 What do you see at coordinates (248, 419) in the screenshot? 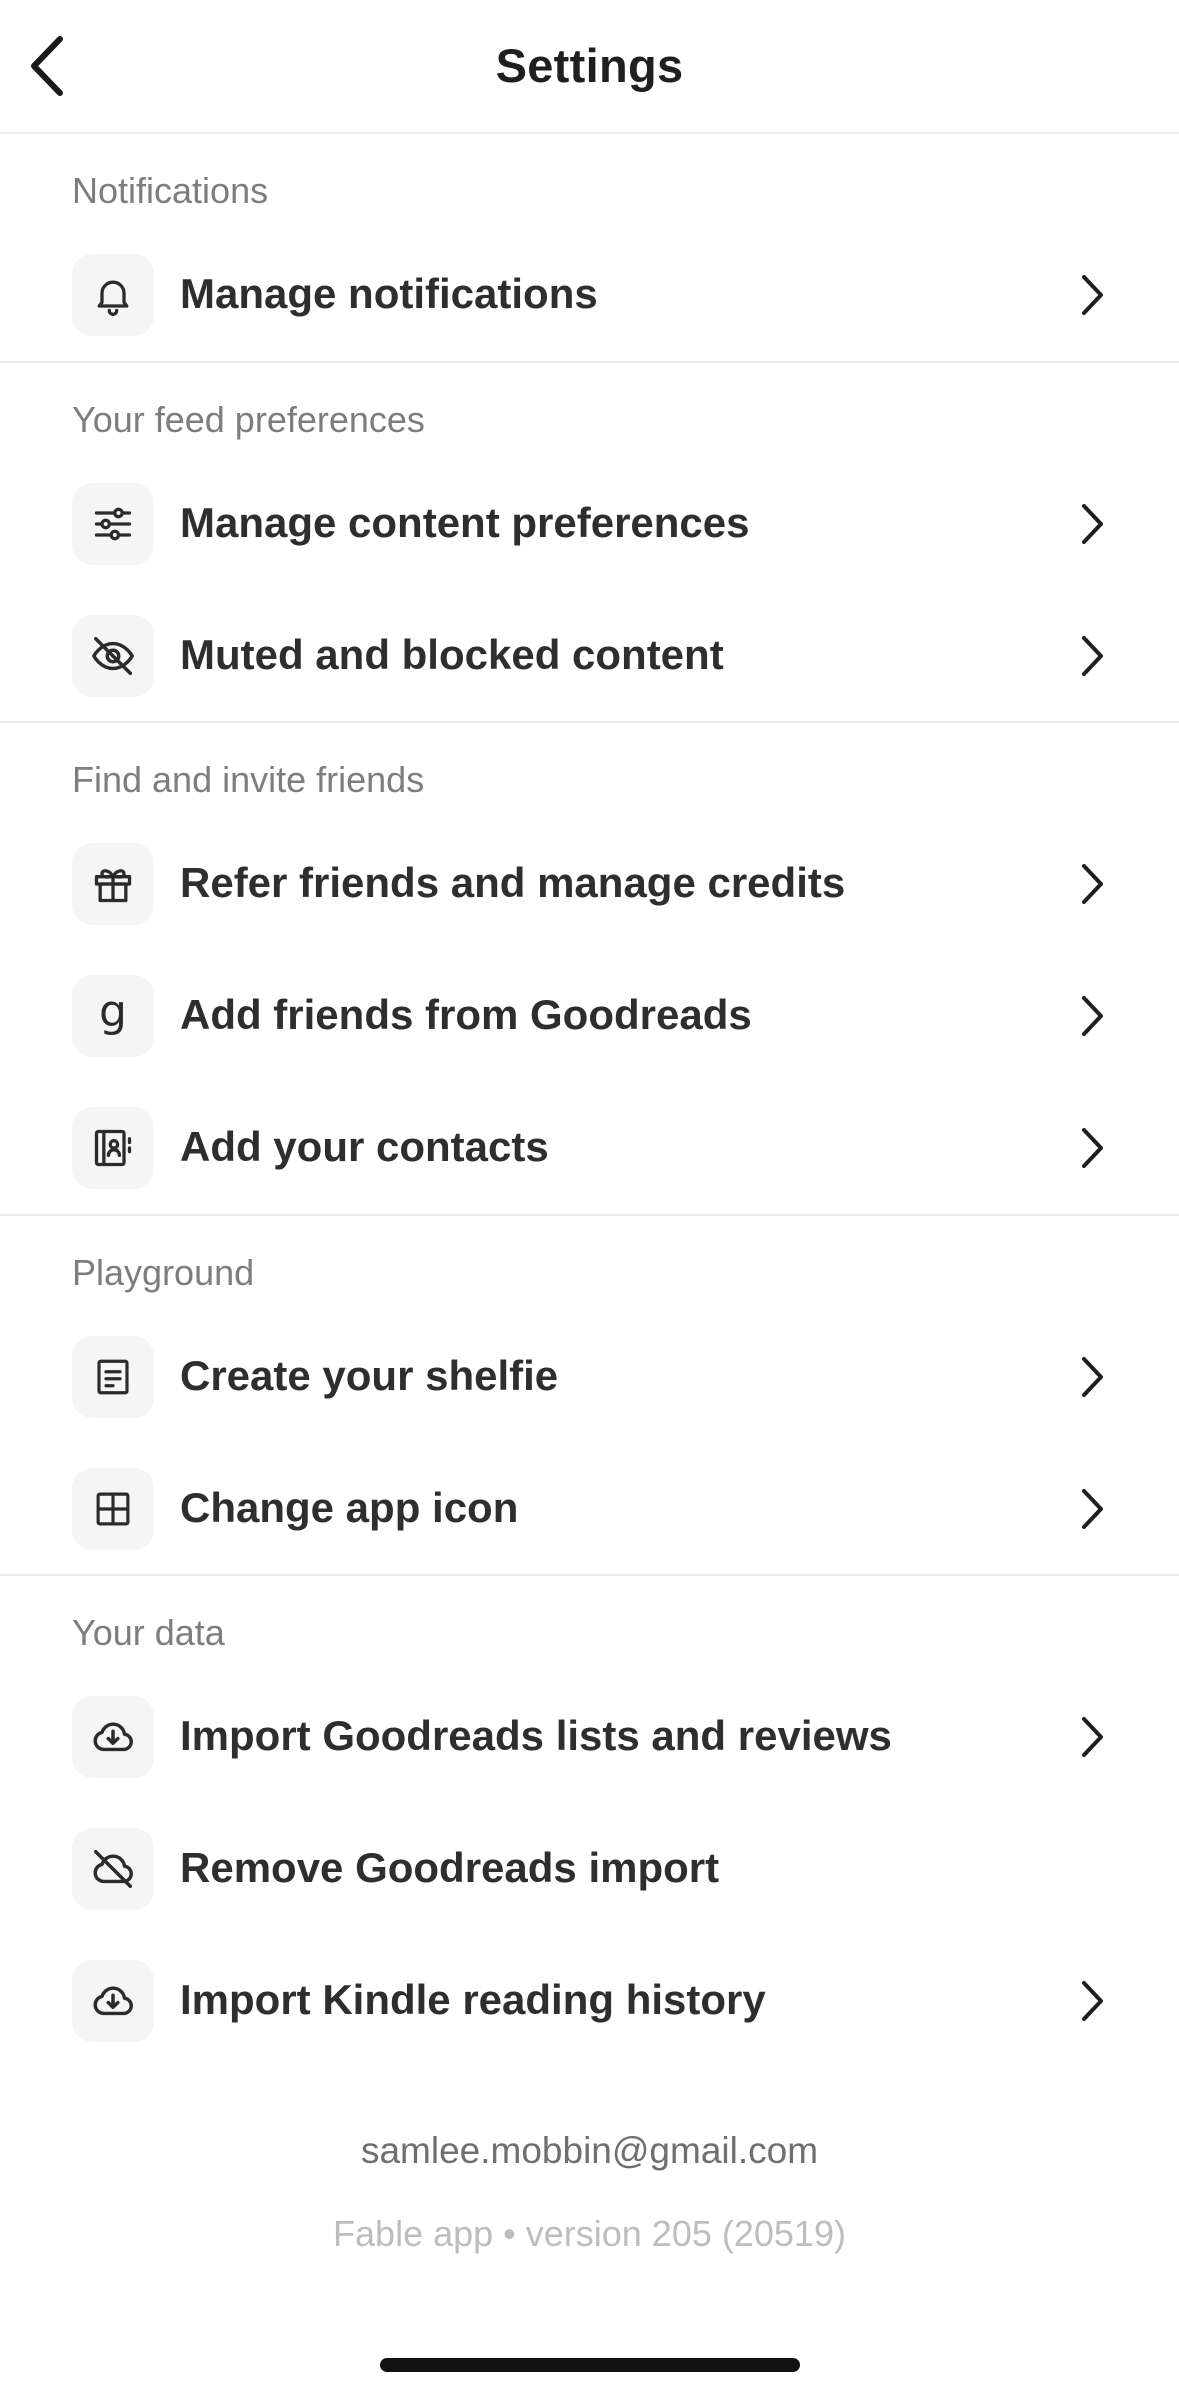
I see `section-title: Your feed preferences` at bounding box center [248, 419].